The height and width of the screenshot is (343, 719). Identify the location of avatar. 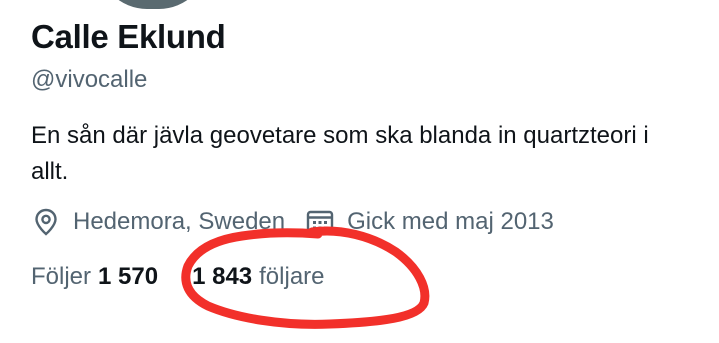
(153, 6).